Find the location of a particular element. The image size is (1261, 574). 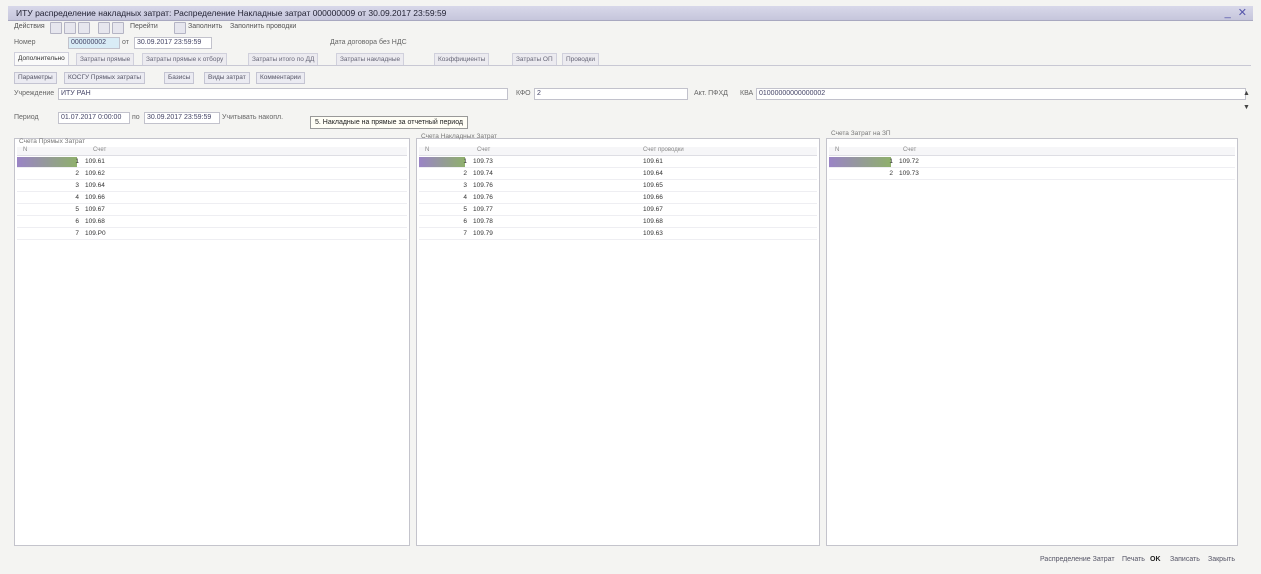

add-icon is located at coordinates (56, 28).